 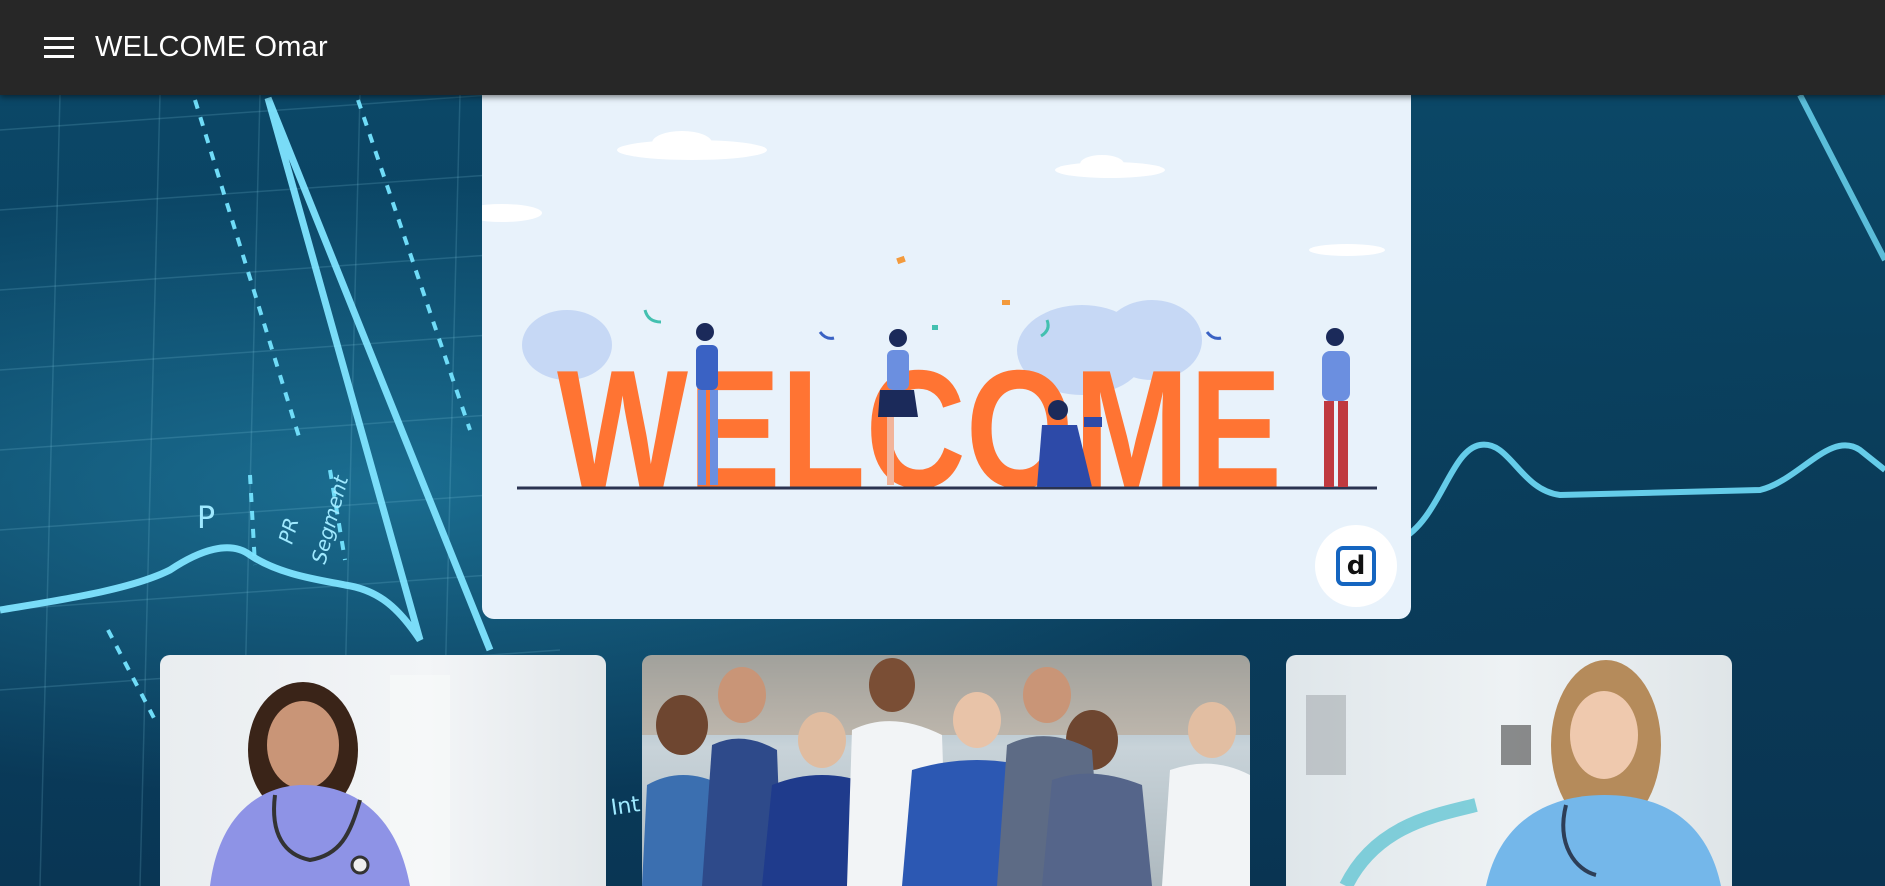 I want to click on welcome-word: WELCOME, so click(x=919, y=429).